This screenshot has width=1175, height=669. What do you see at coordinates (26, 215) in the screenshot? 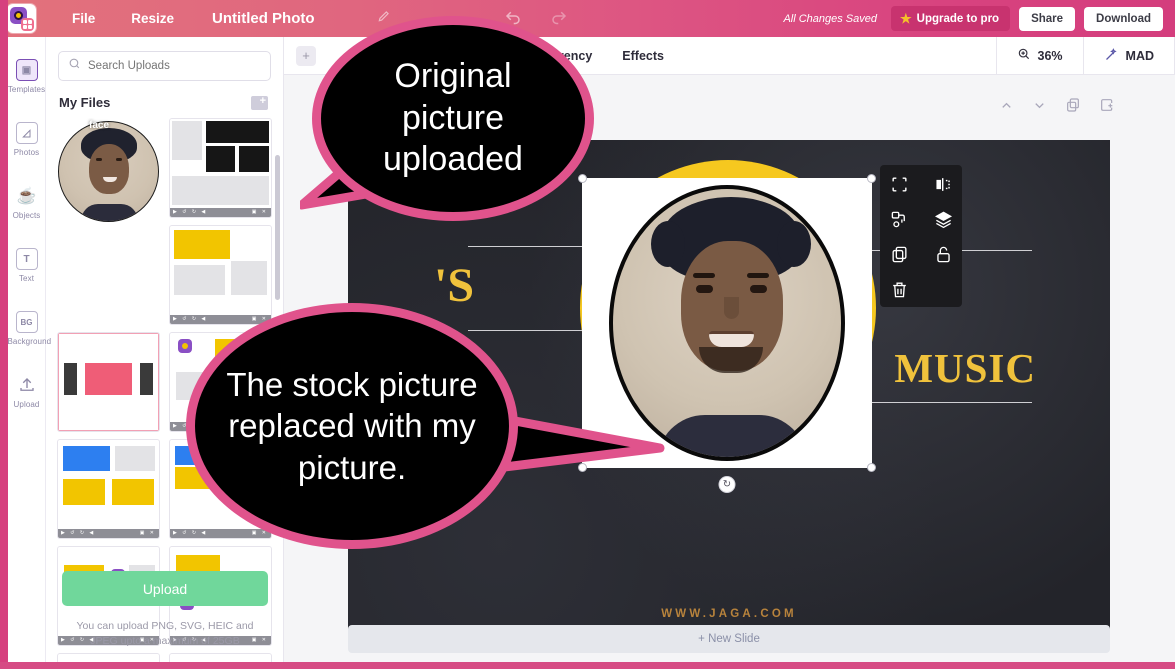
I see `sidebar-item-label: Objects` at bounding box center [26, 215].